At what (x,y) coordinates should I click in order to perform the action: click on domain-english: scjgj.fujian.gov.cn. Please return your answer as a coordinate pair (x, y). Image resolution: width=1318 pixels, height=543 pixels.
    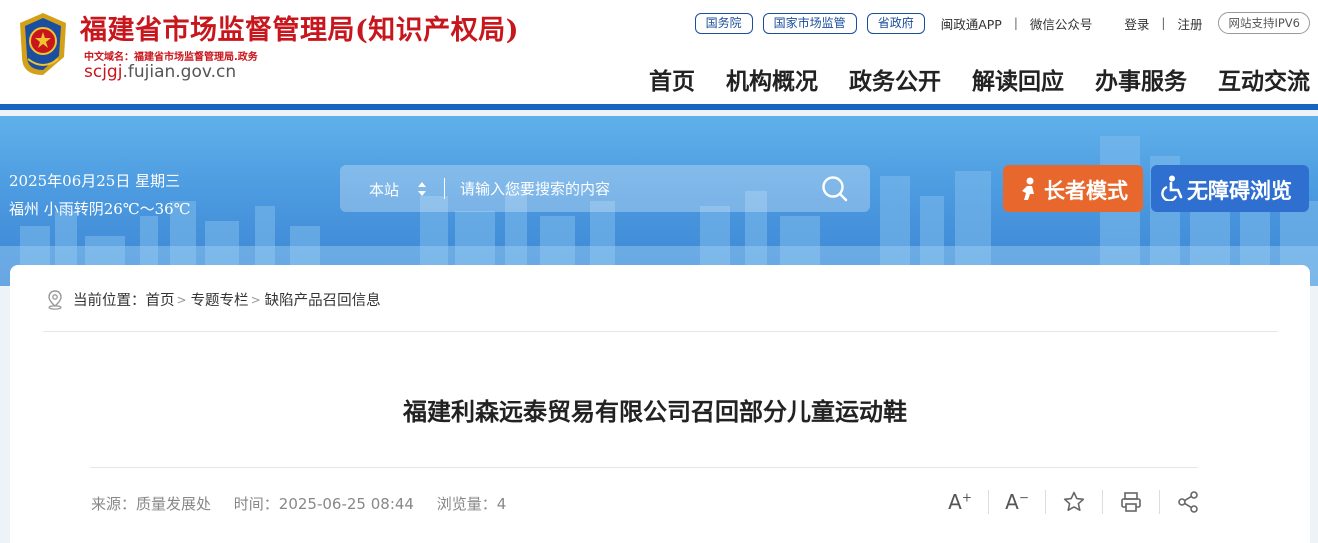
    Looking at the image, I should click on (160, 72).